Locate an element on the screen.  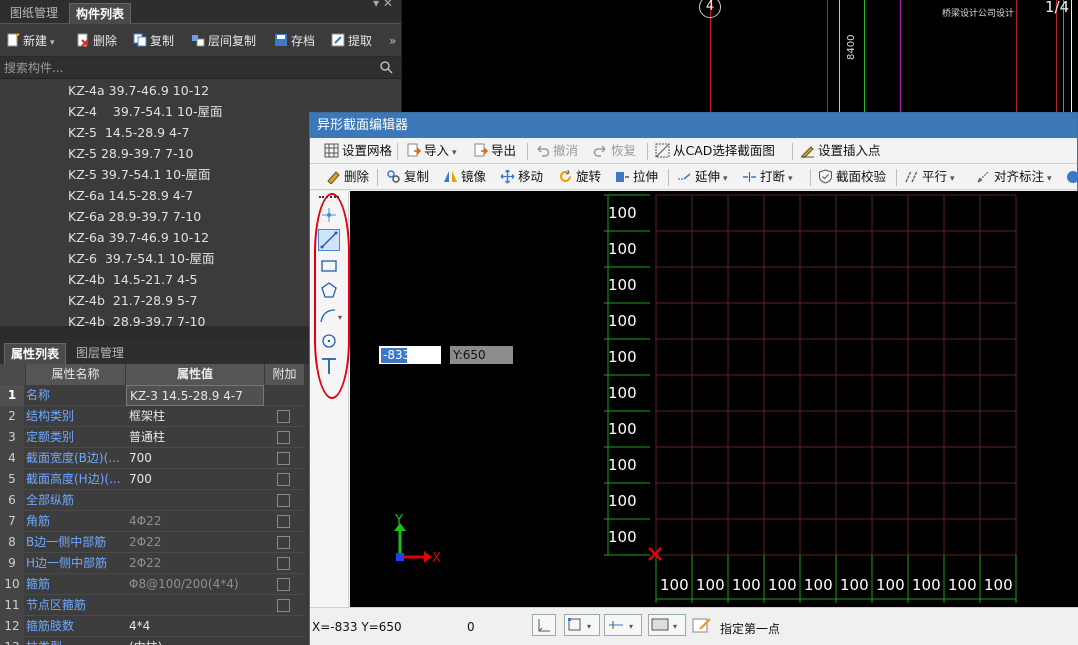
undo-label: 撤消 is located at coordinates (566, 150).